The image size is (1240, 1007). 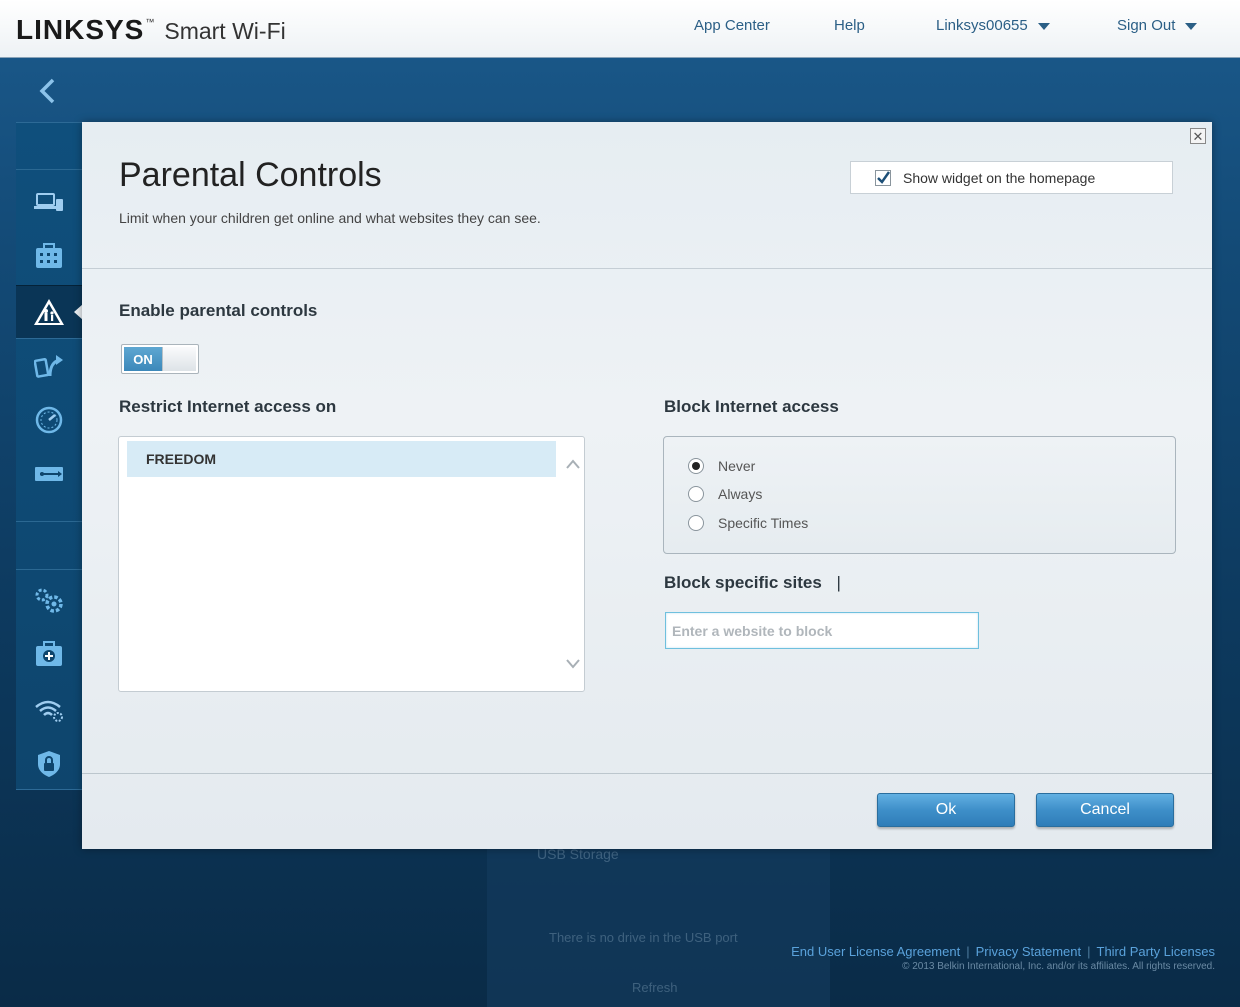 What do you see at coordinates (181, 459) in the screenshot?
I see `device-name: FREEDOM` at bounding box center [181, 459].